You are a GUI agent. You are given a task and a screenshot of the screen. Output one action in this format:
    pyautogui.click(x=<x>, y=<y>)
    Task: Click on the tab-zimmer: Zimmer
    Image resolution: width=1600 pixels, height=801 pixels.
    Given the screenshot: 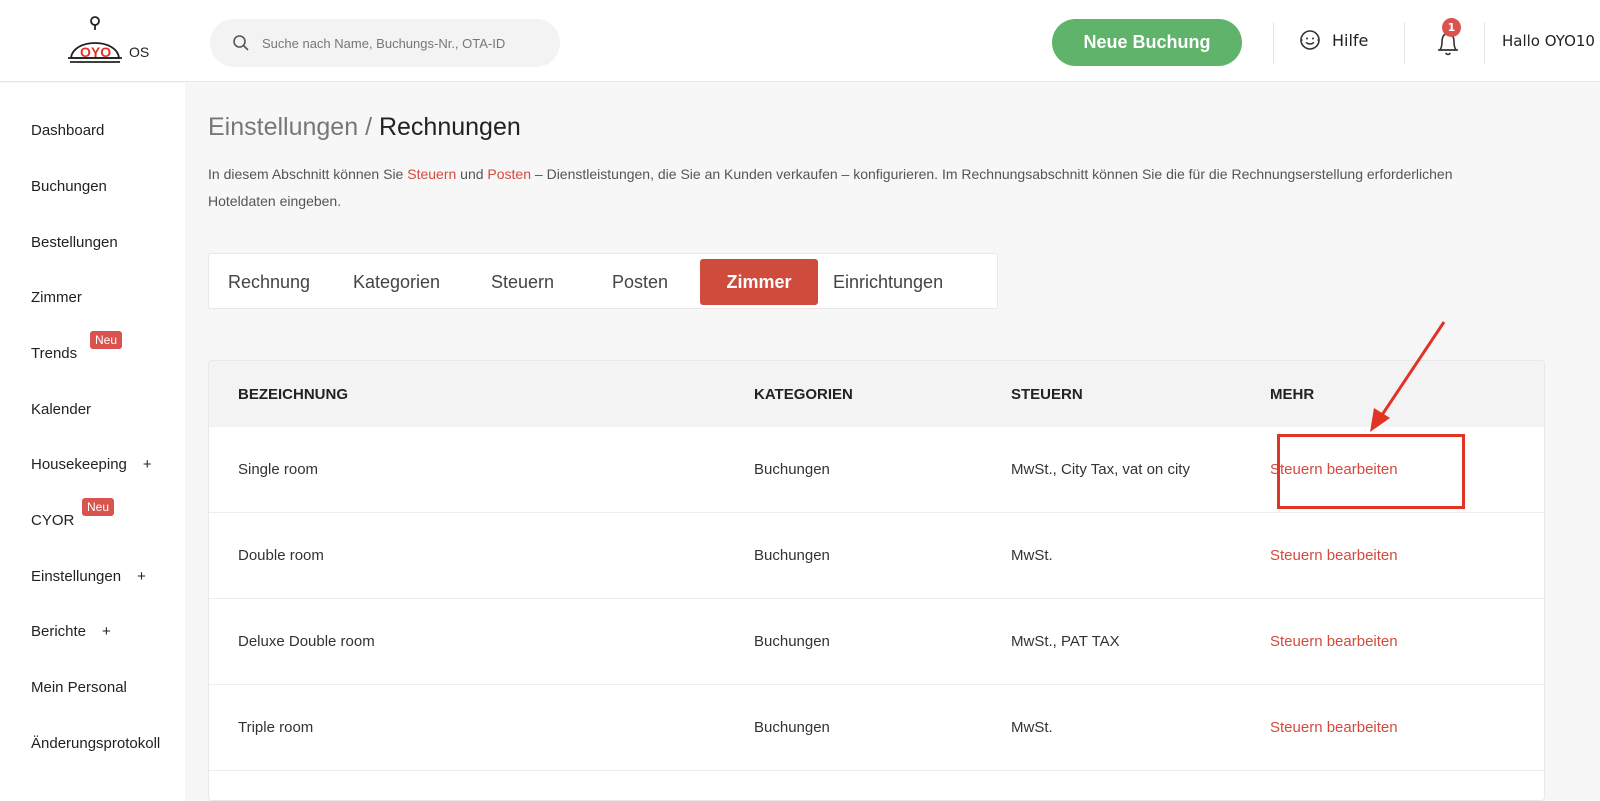 What is the action you would take?
    pyautogui.click(x=759, y=282)
    